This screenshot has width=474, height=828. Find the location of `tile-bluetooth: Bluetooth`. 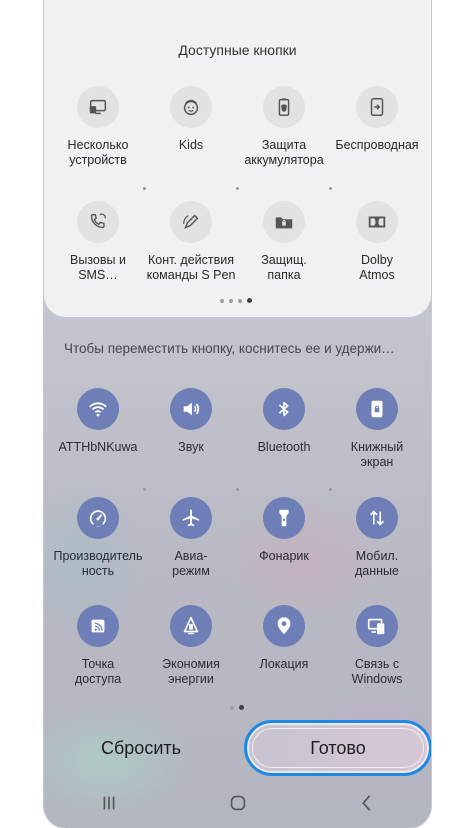

tile-bluetooth: Bluetooth is located at coordinates (284, 421).